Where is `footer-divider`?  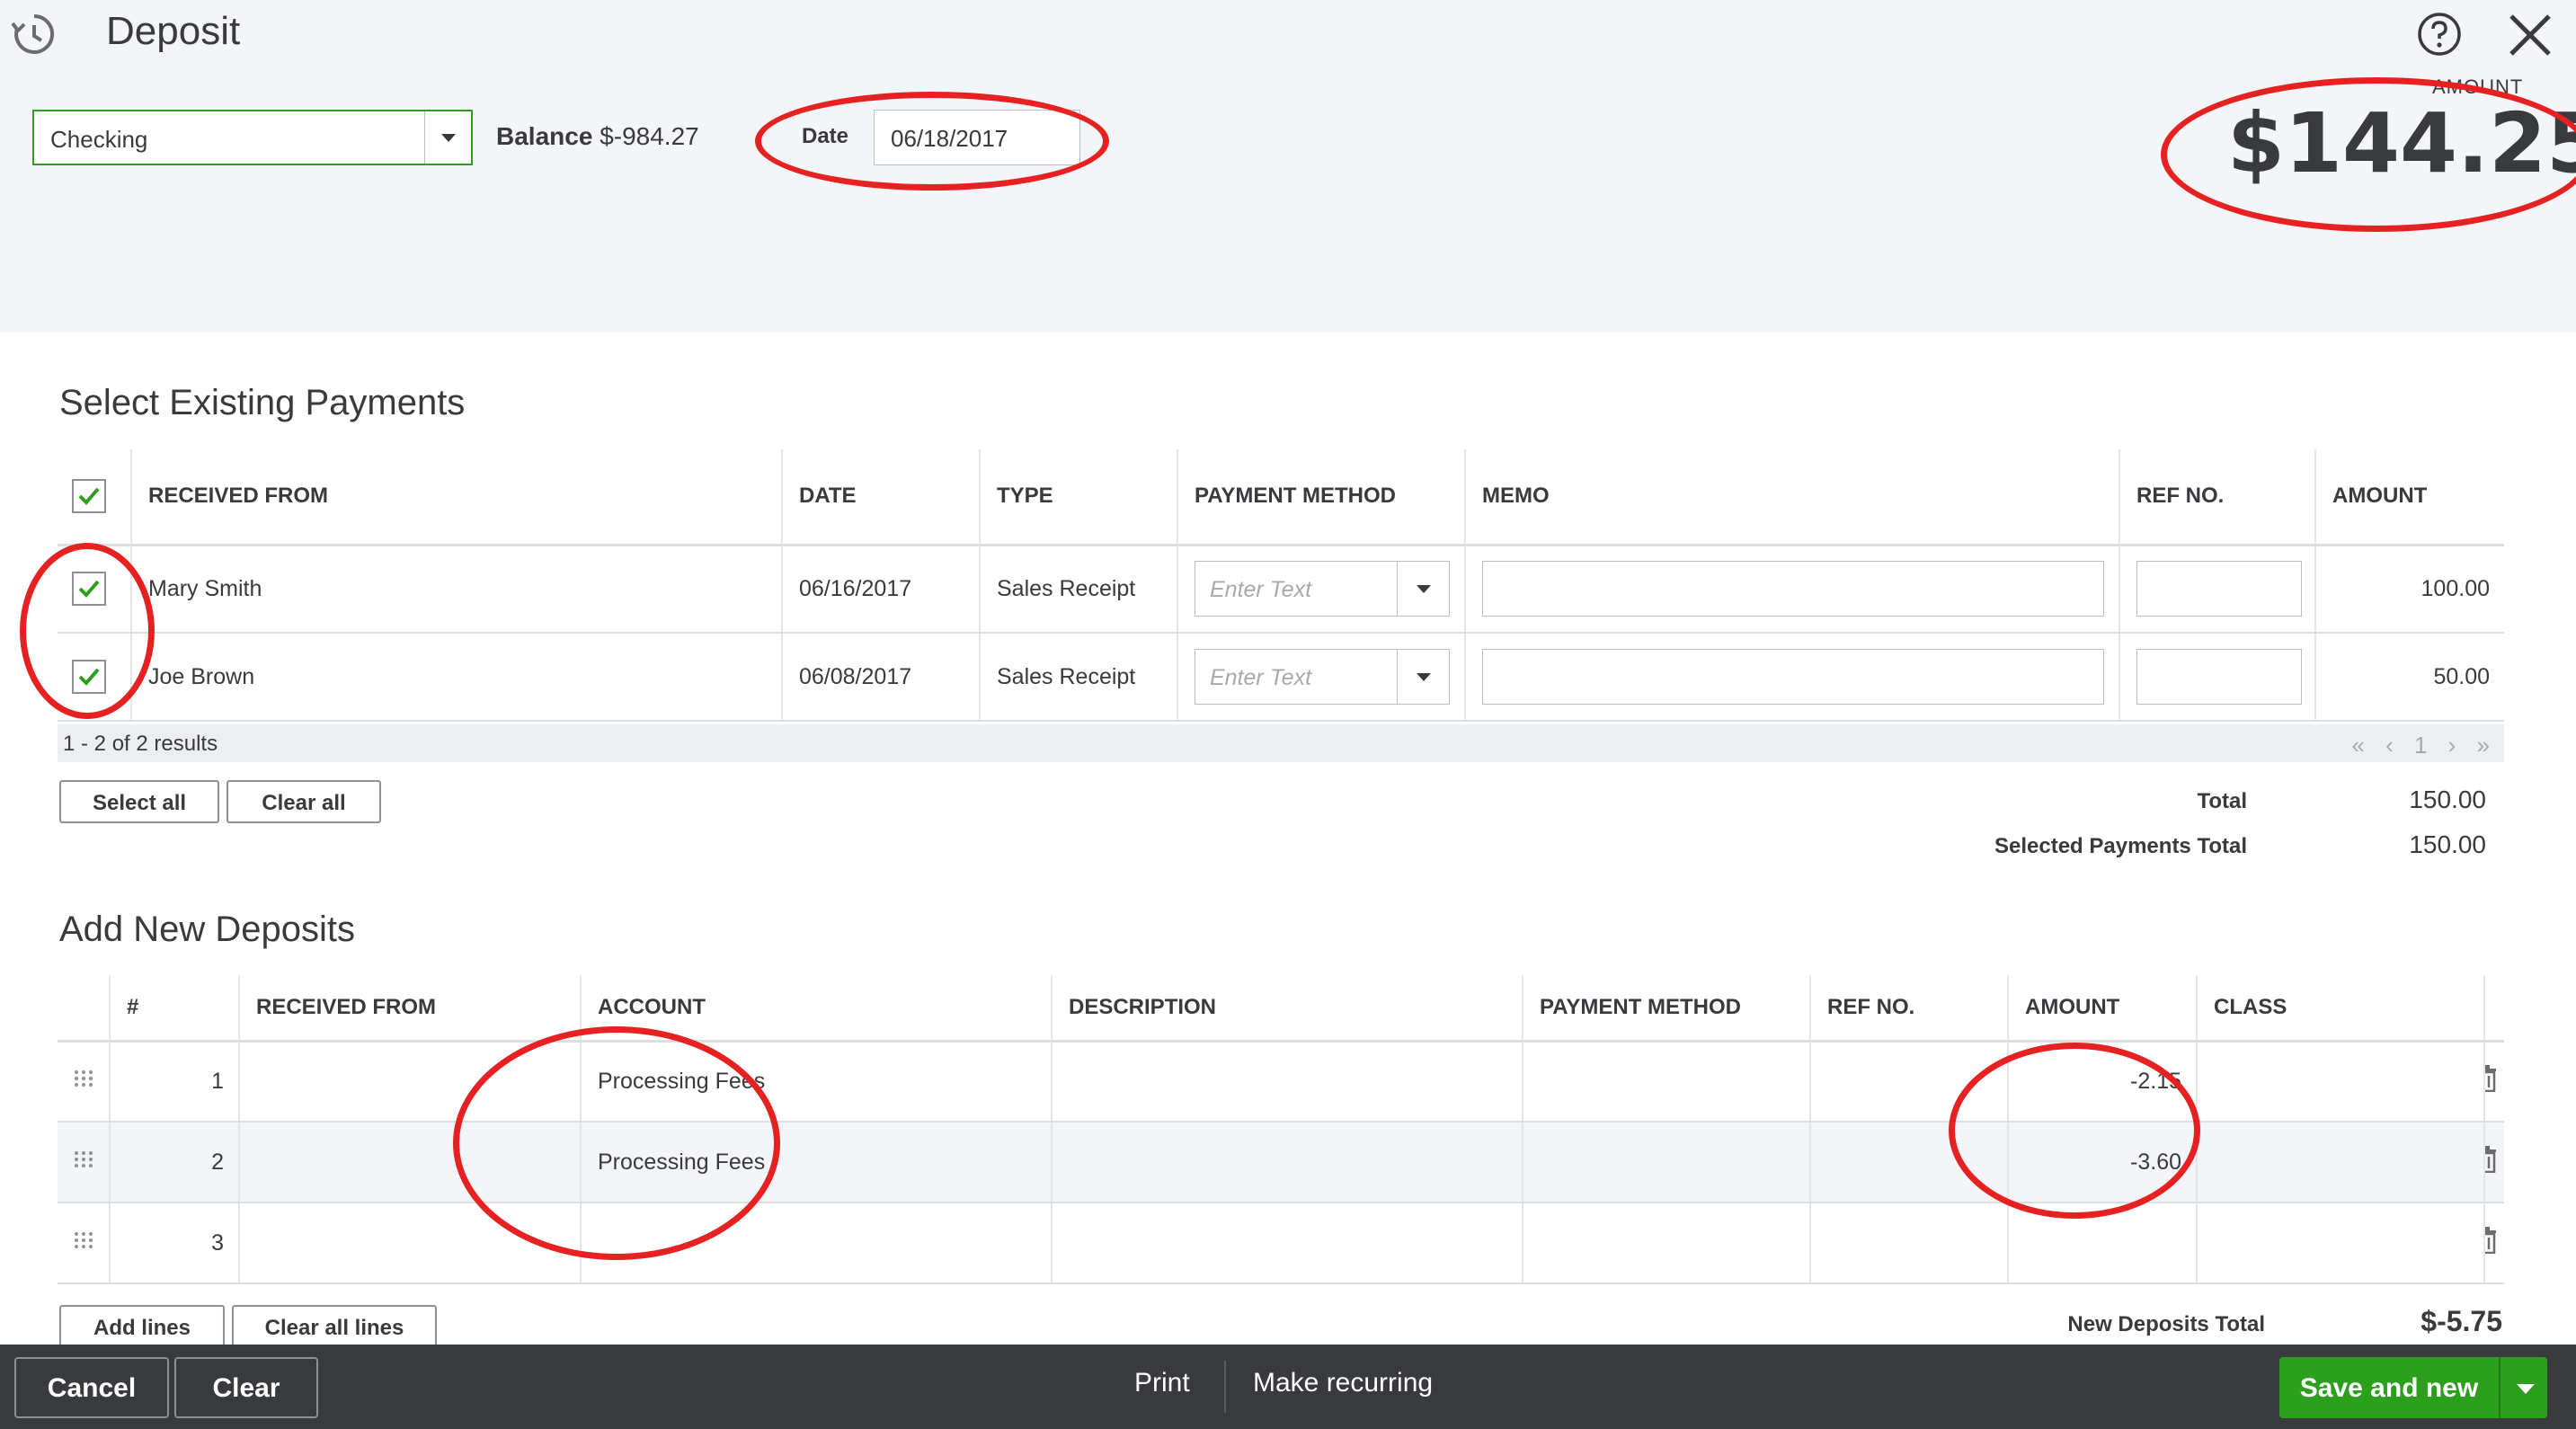
footer-divider is located at coordinates (1225, 1387).